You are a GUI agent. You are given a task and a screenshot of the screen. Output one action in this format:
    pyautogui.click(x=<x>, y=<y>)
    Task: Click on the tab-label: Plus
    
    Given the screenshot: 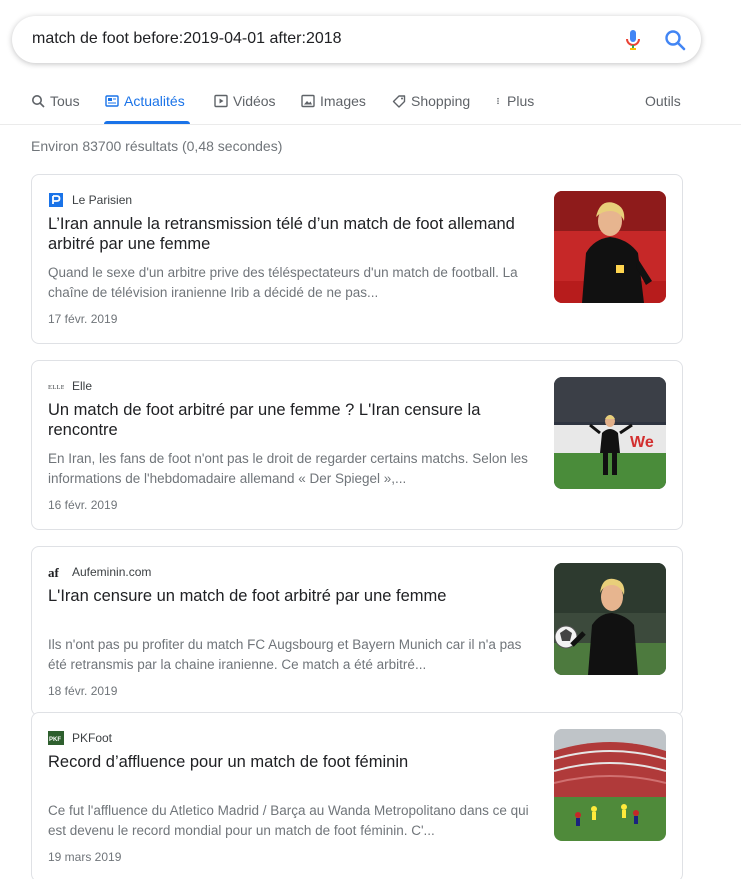 What is the action you would take?
    pyautogui.click(x=521, y=101)
    